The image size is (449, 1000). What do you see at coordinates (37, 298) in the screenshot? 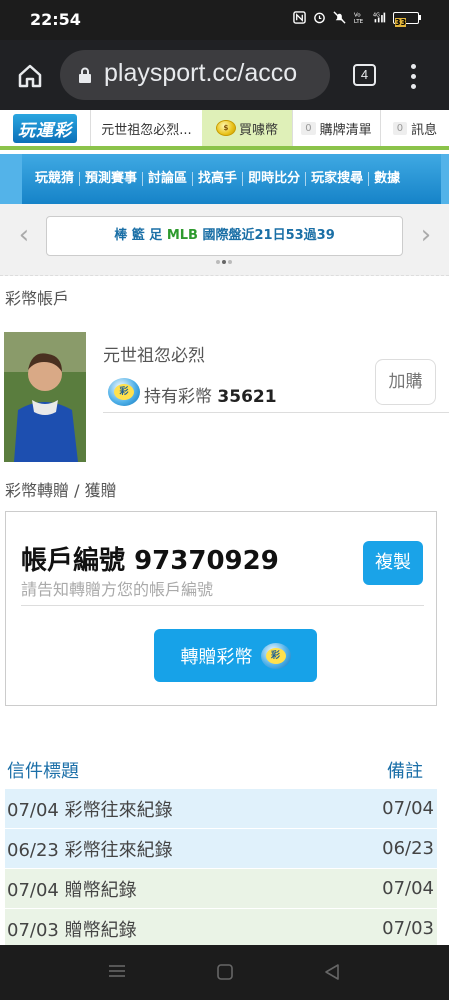
I see `account-section-title: 彩幣帳戶` at bounding box center [37, 298].